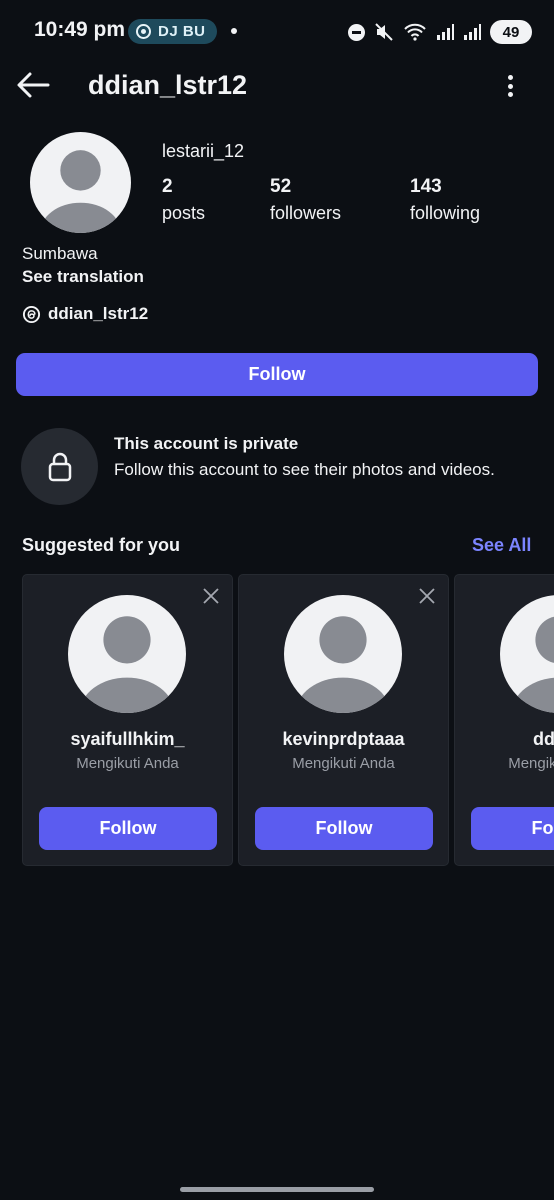  I want to click on profile-avatar, so click(80, 182).